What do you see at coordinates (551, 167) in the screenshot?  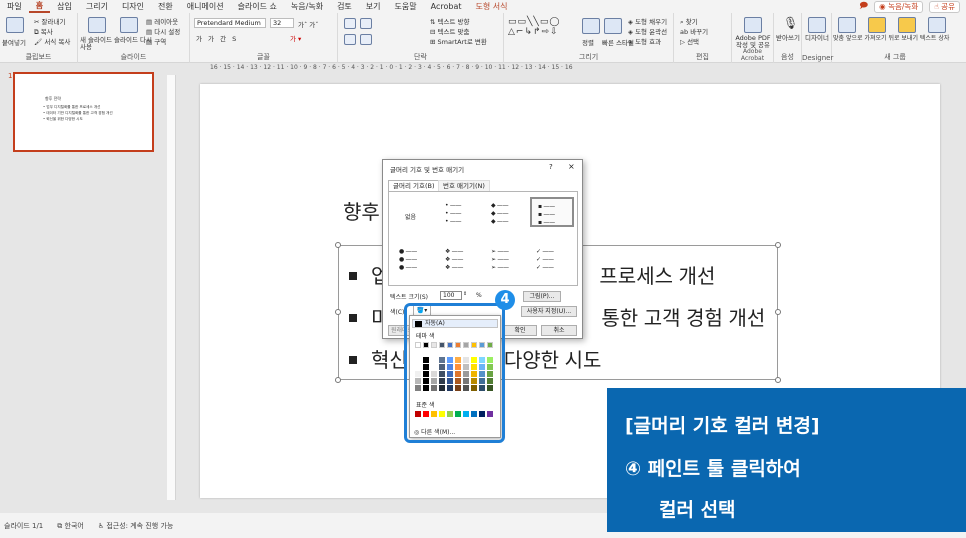 I see `help-button: ?` at bounding box center [551, 167].